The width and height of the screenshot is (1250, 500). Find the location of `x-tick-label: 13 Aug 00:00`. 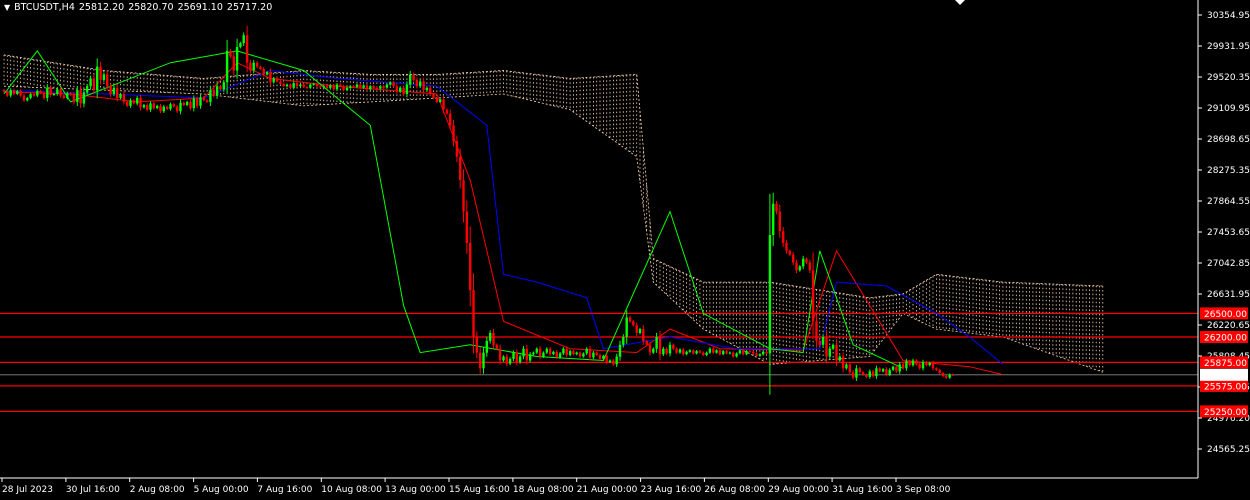

x-tick-label: 13 Aug 00:00 is located at coordinates (415, 490).